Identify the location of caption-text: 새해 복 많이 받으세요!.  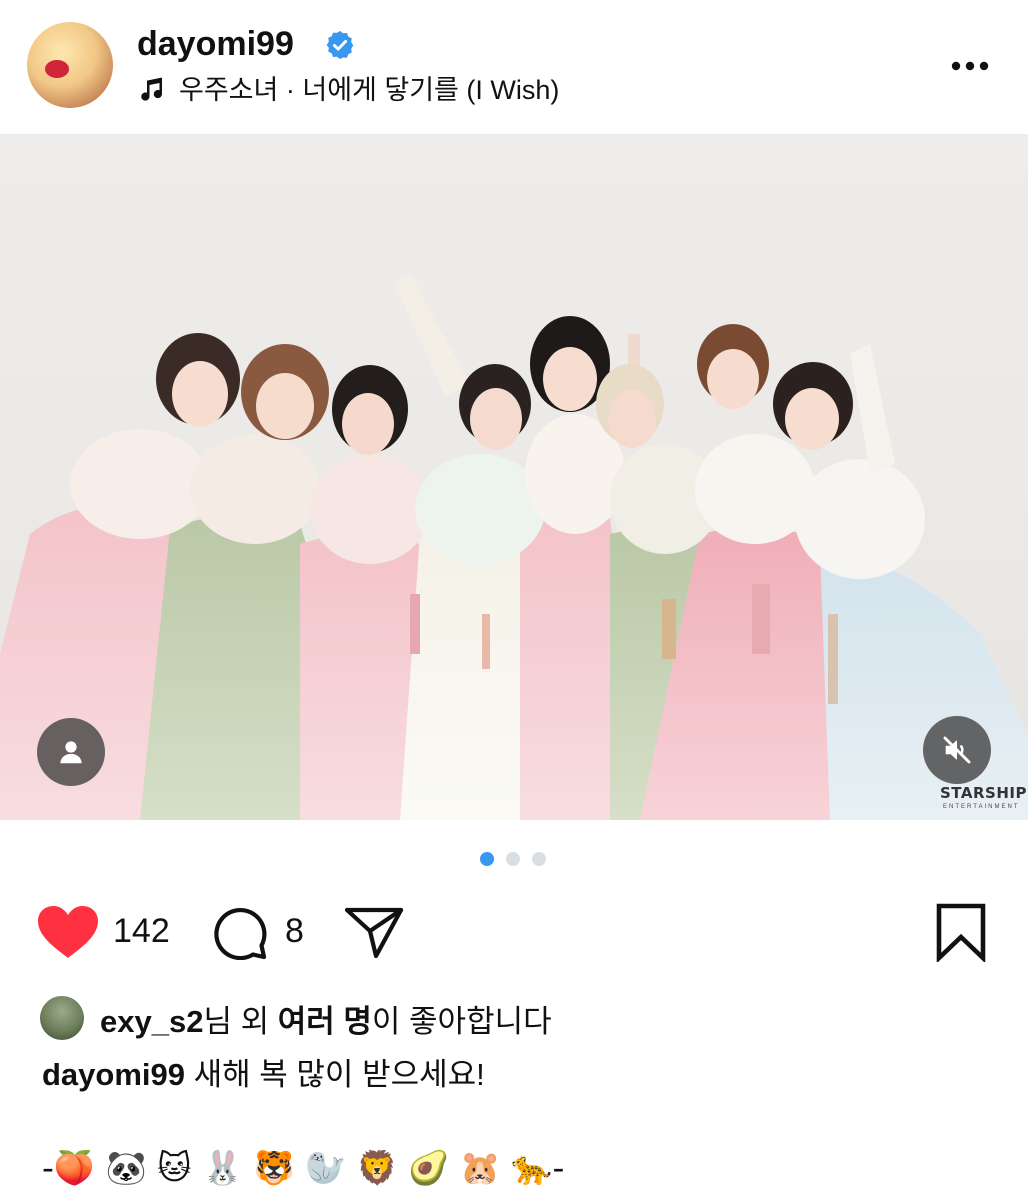
(335, 1074).